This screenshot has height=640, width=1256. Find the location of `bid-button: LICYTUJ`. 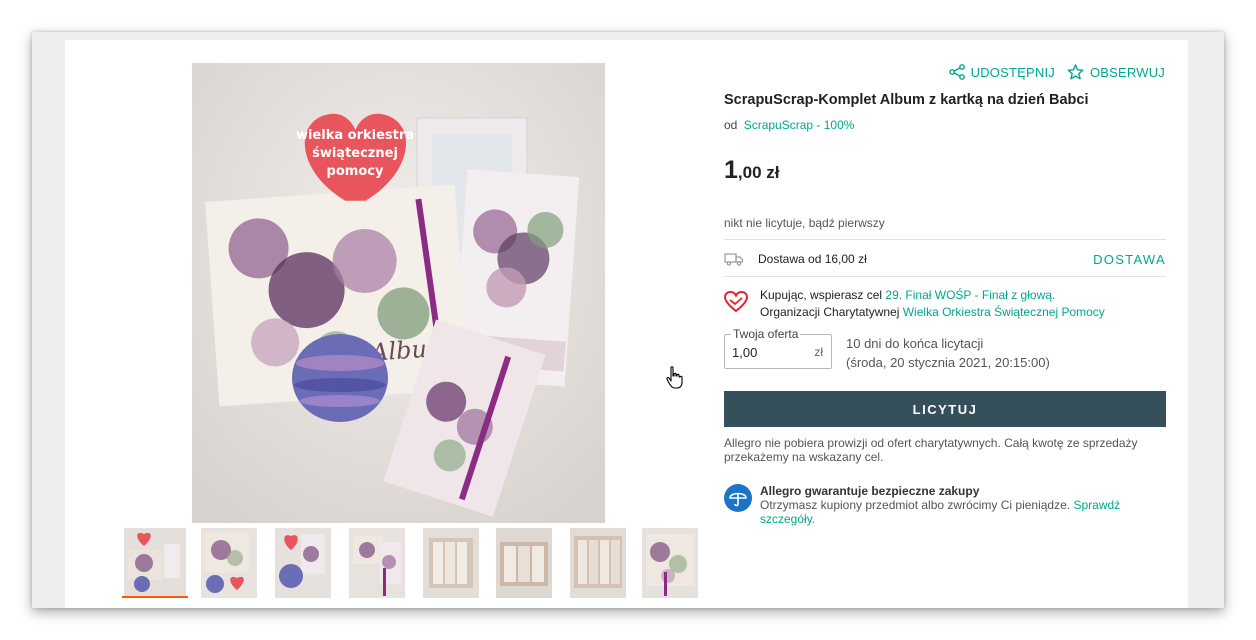

bid-button: LICYTUJ is located at coordinates (945, 409).